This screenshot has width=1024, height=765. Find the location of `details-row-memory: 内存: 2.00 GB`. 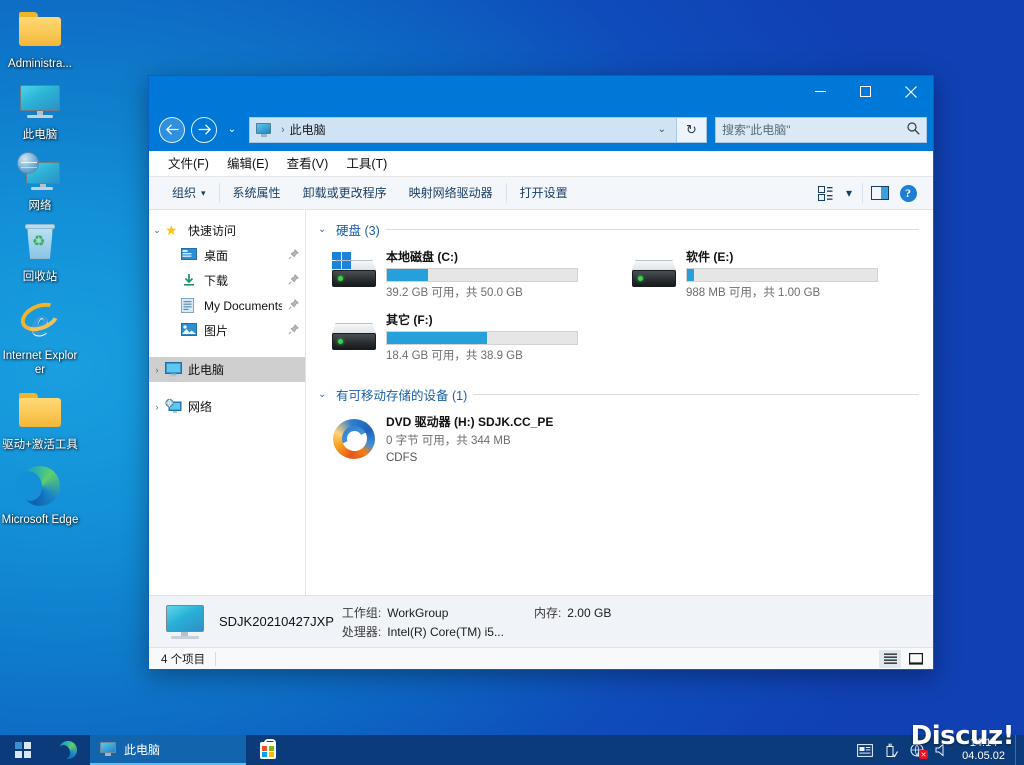

details-row-memory: 内存: 2.00 GB is located at coordinates (572, 612).